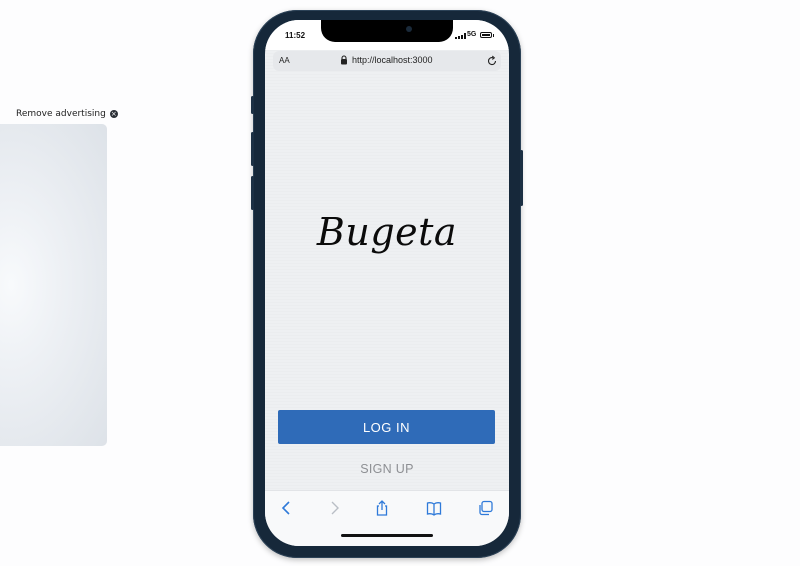 This screenshot has width=800, height=566. I want to click on tabs-icon, so click(486, 508).